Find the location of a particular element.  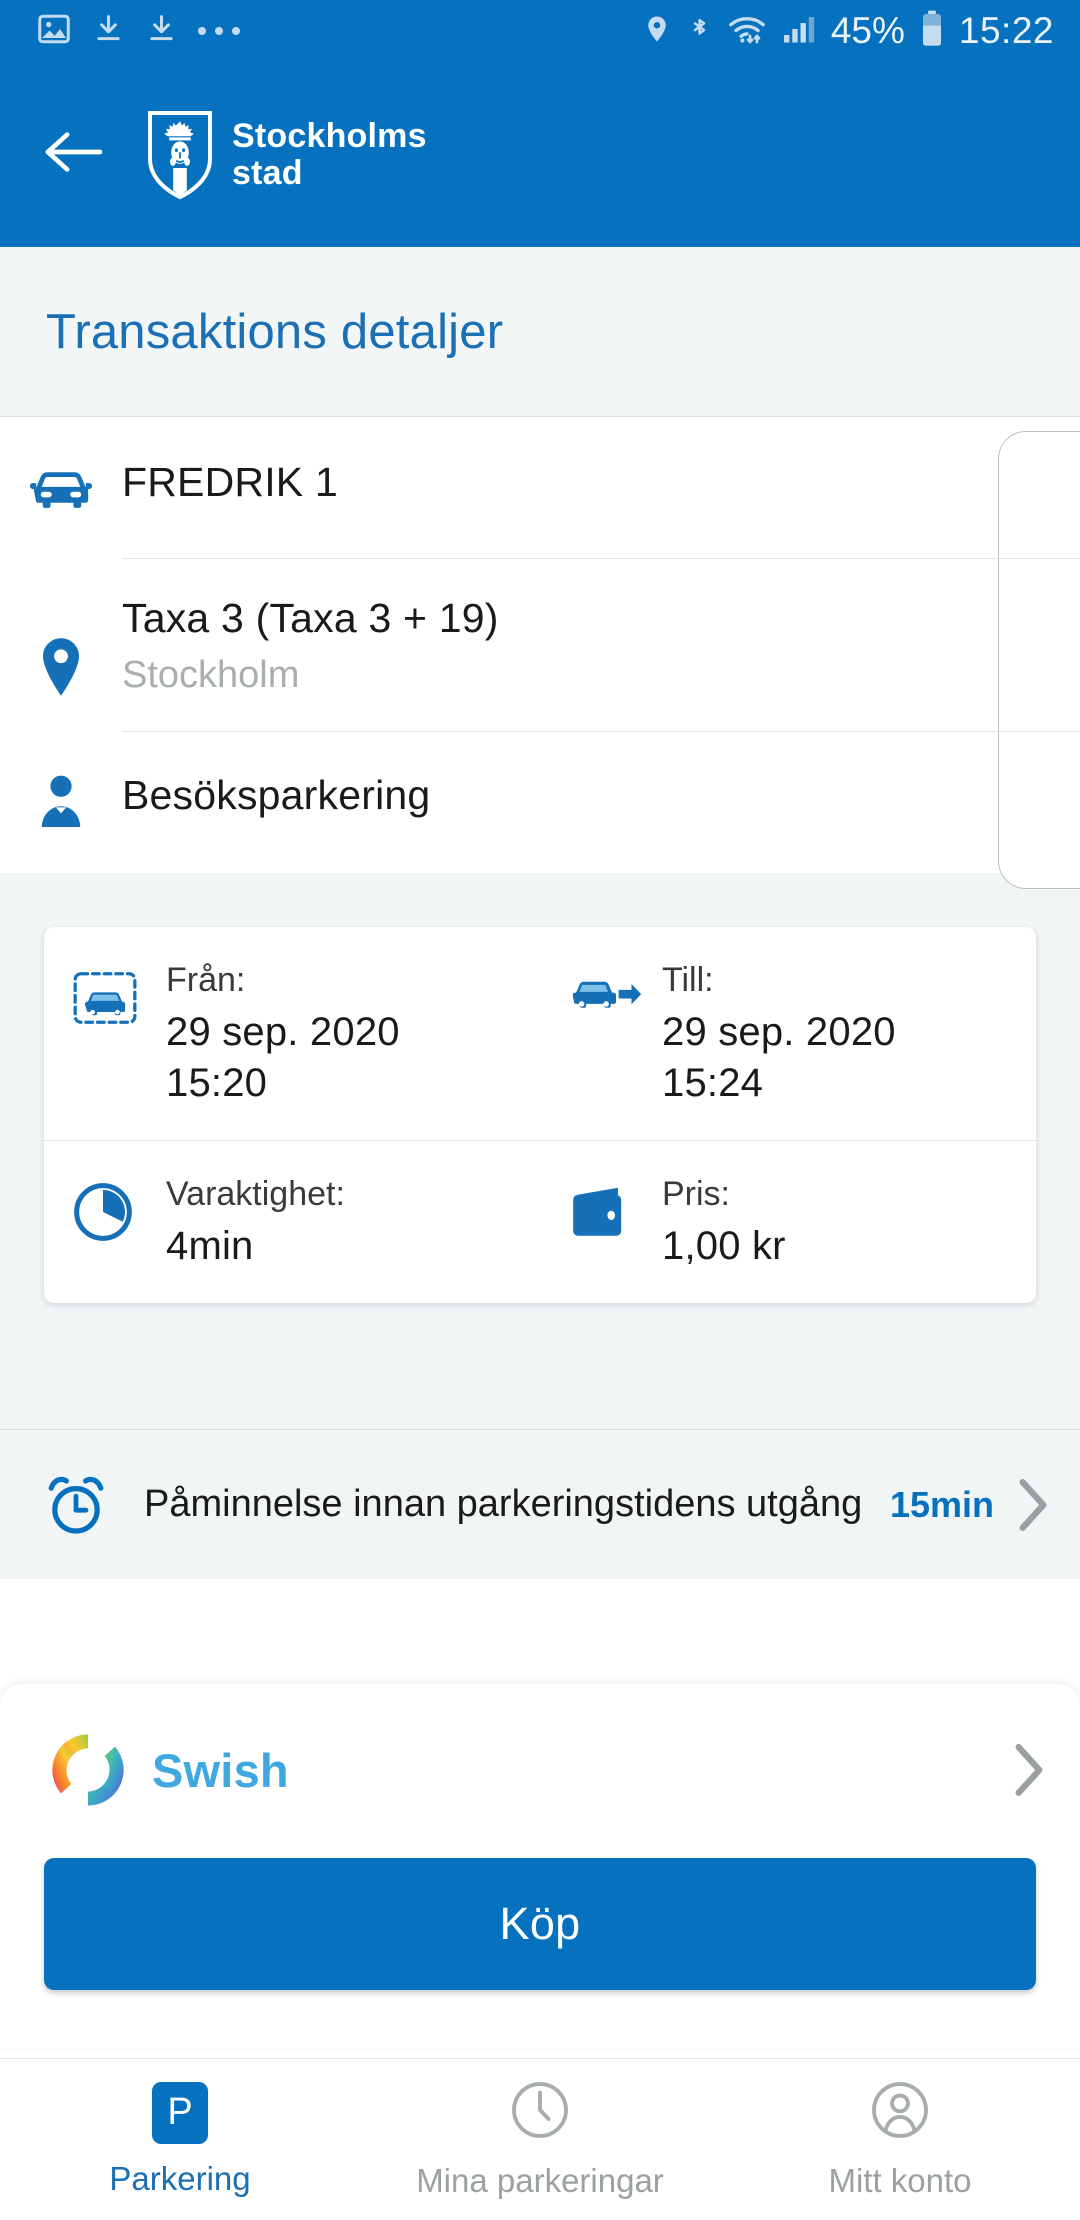

wifi-icon is located at coordinates (747, 31).